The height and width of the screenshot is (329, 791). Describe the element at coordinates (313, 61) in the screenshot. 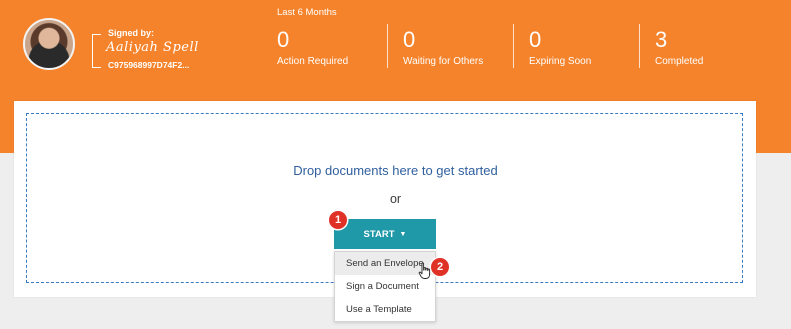

I see `stat-label: Action Required` at that location.